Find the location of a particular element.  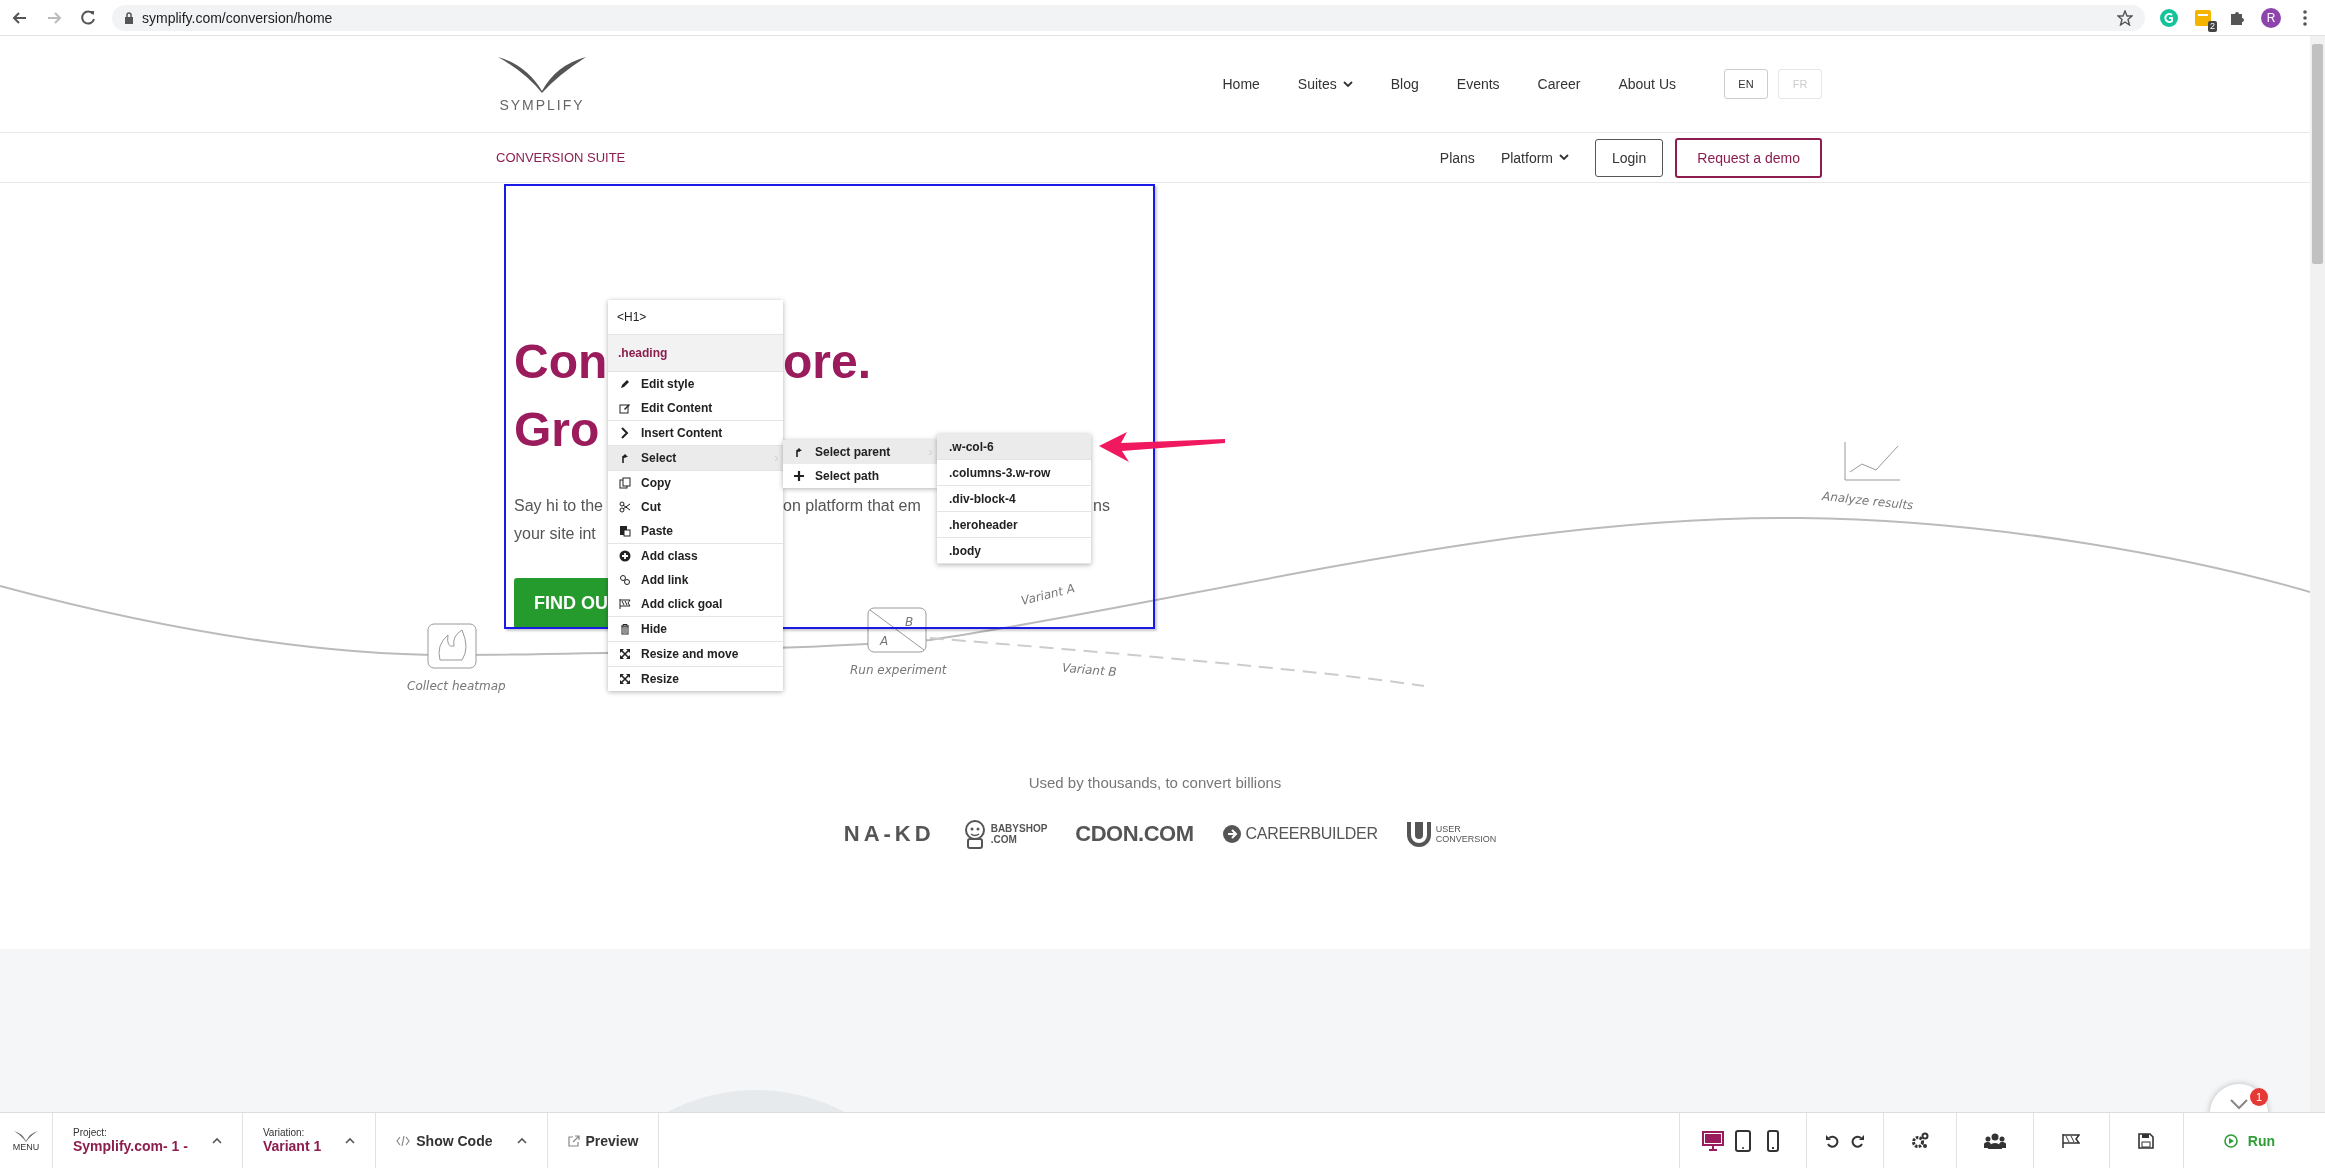

class-name: .heading is located at coordinates (695, 353).